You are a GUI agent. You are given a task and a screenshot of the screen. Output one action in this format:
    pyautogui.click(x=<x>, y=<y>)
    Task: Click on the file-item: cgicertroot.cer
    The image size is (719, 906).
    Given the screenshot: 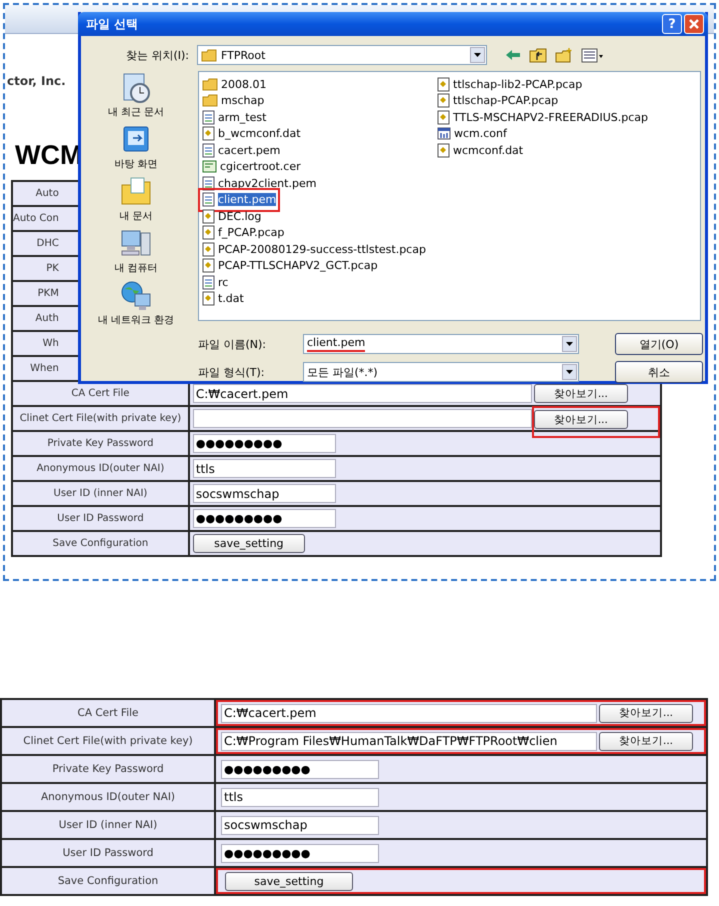 What is the action you would take?
    pyautogui.click(x=251, y=166)
    